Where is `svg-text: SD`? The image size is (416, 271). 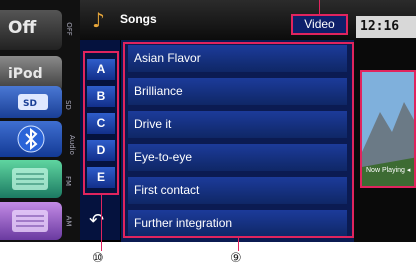 svg-text: SD is located at coordinates (30, 104).